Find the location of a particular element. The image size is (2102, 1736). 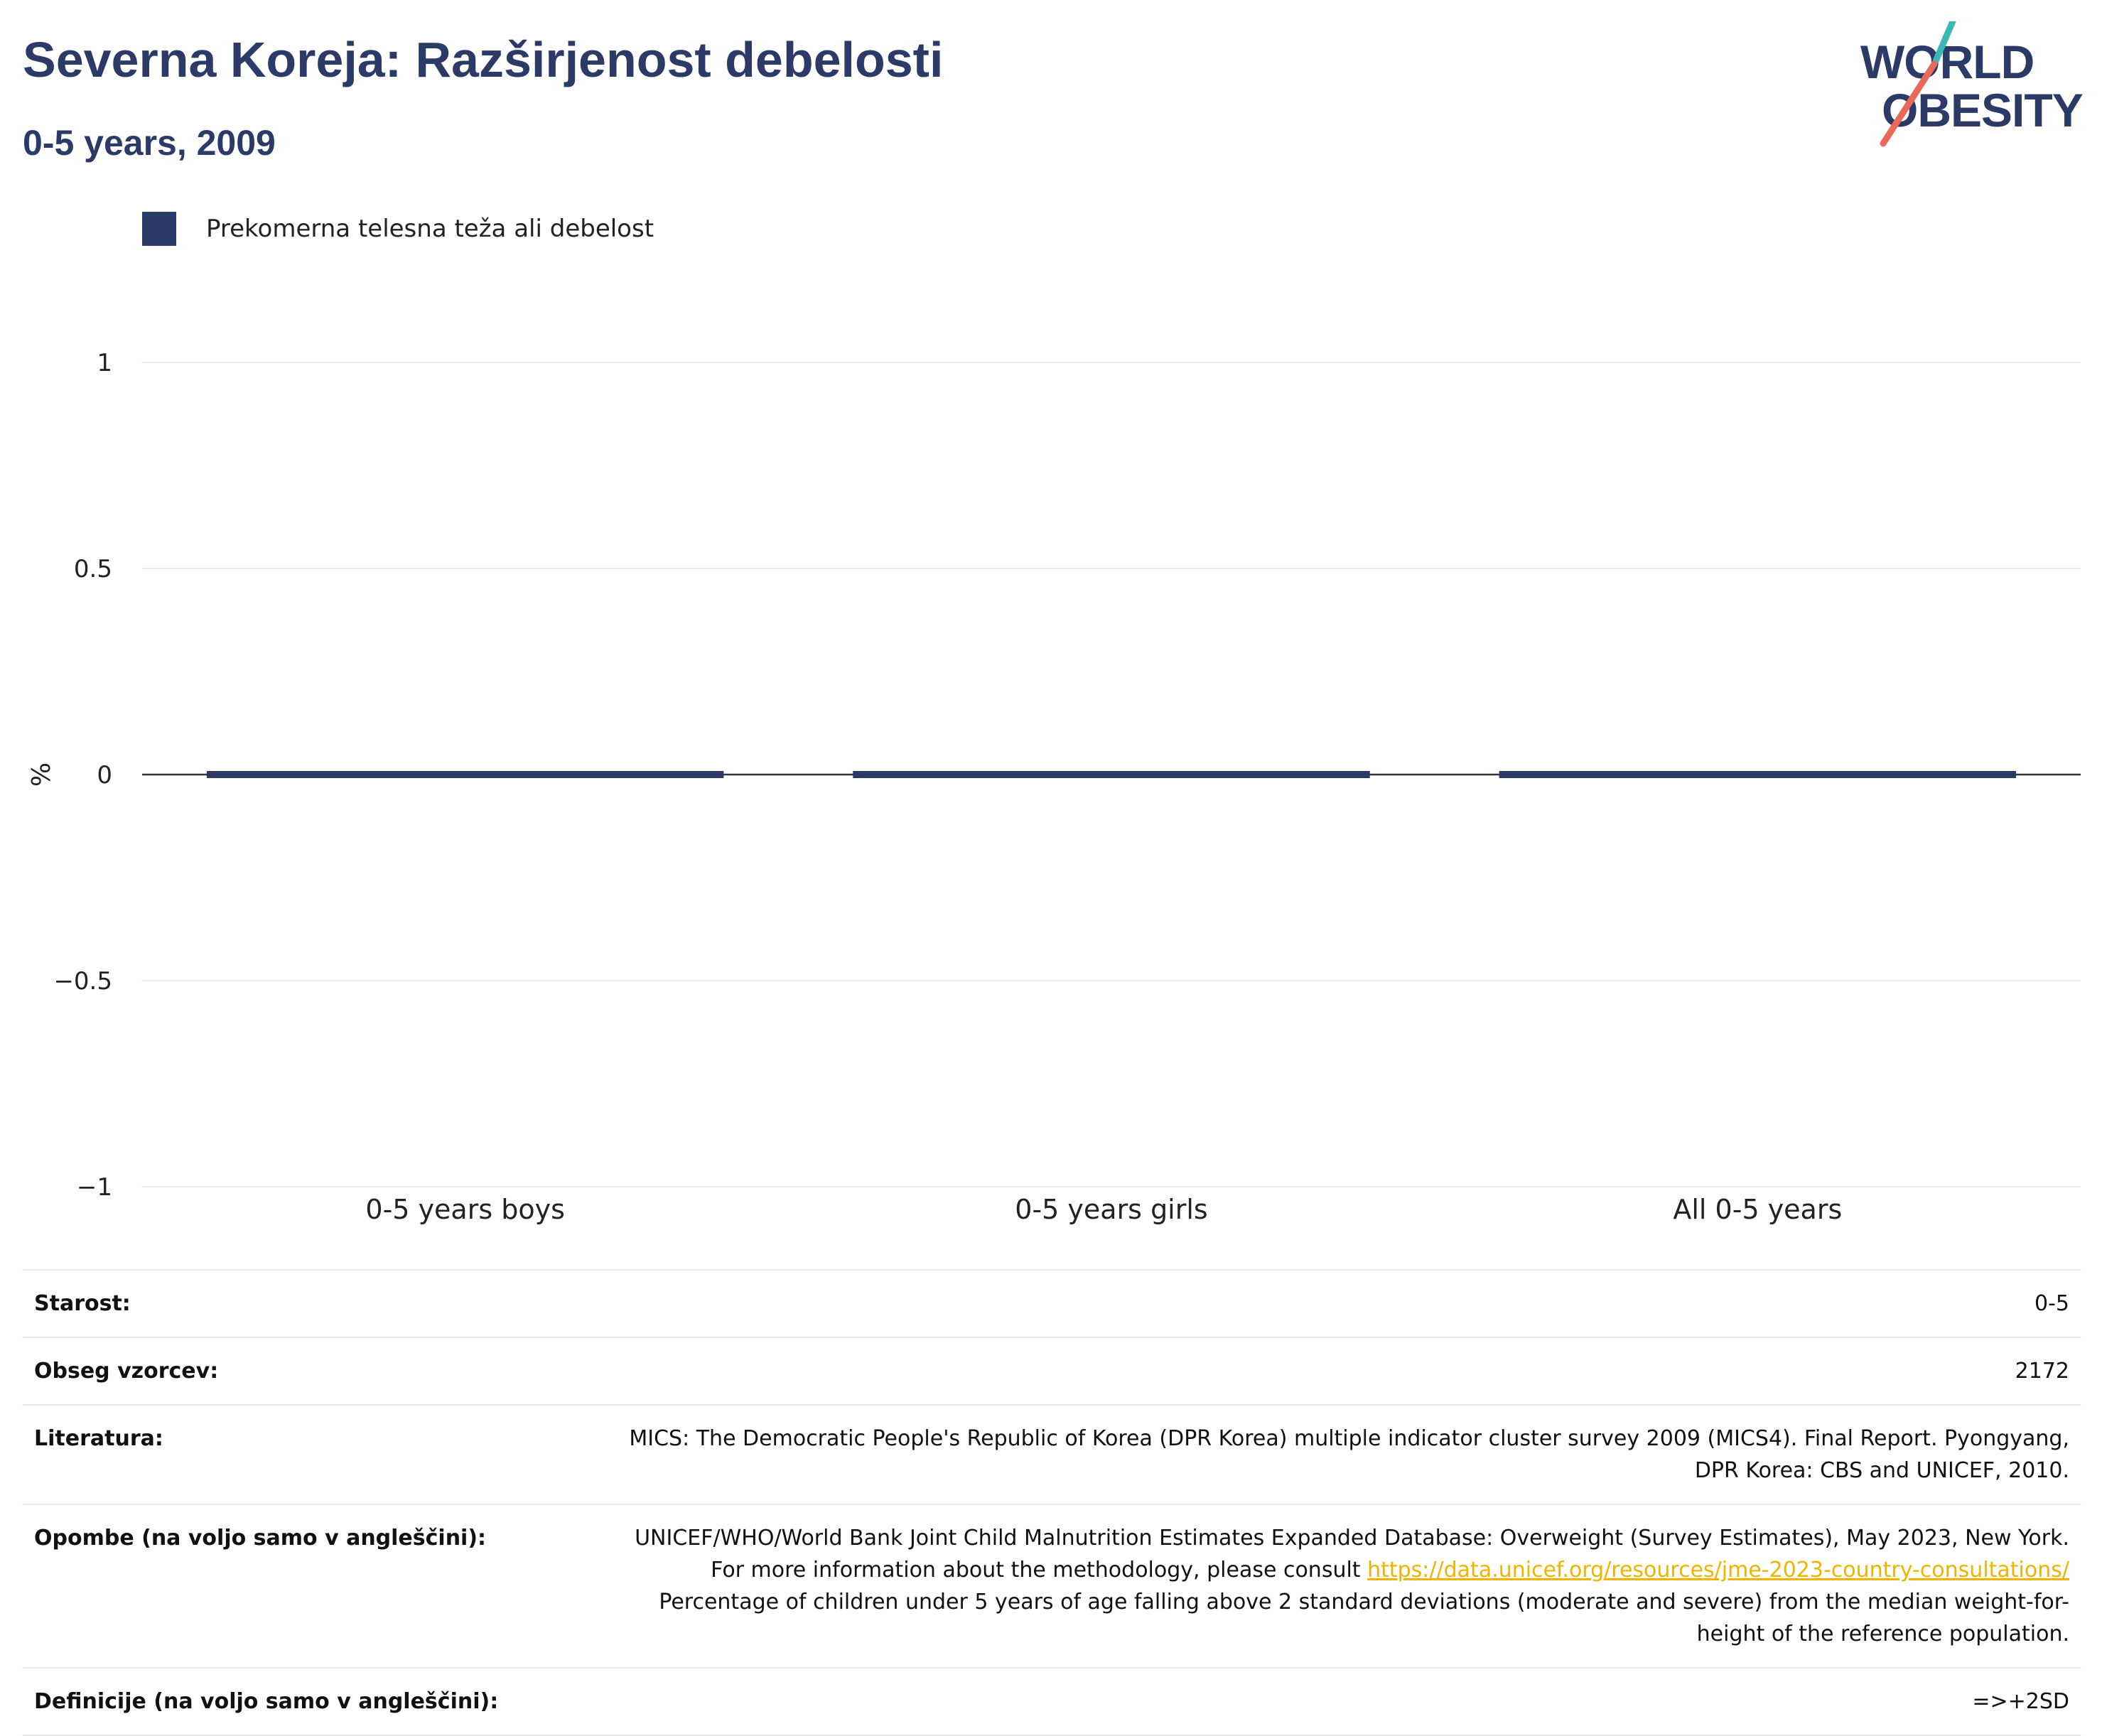

info-row-sample-size: Obseg vzorcev: 2172 is located at coordinates (1052, 1371).